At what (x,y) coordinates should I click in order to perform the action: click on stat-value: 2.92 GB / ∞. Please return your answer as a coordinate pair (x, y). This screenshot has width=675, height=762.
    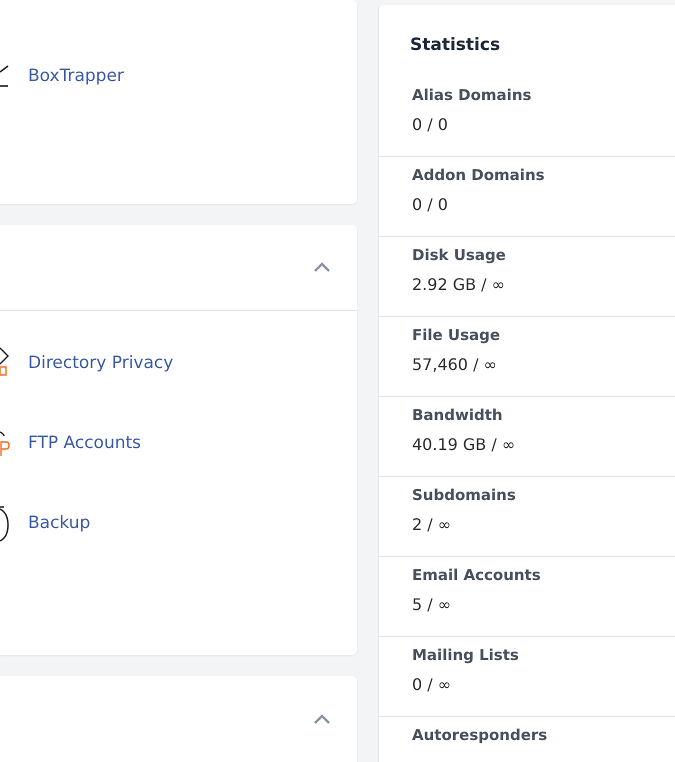
    Looking at the image, I should click on (459, 284).